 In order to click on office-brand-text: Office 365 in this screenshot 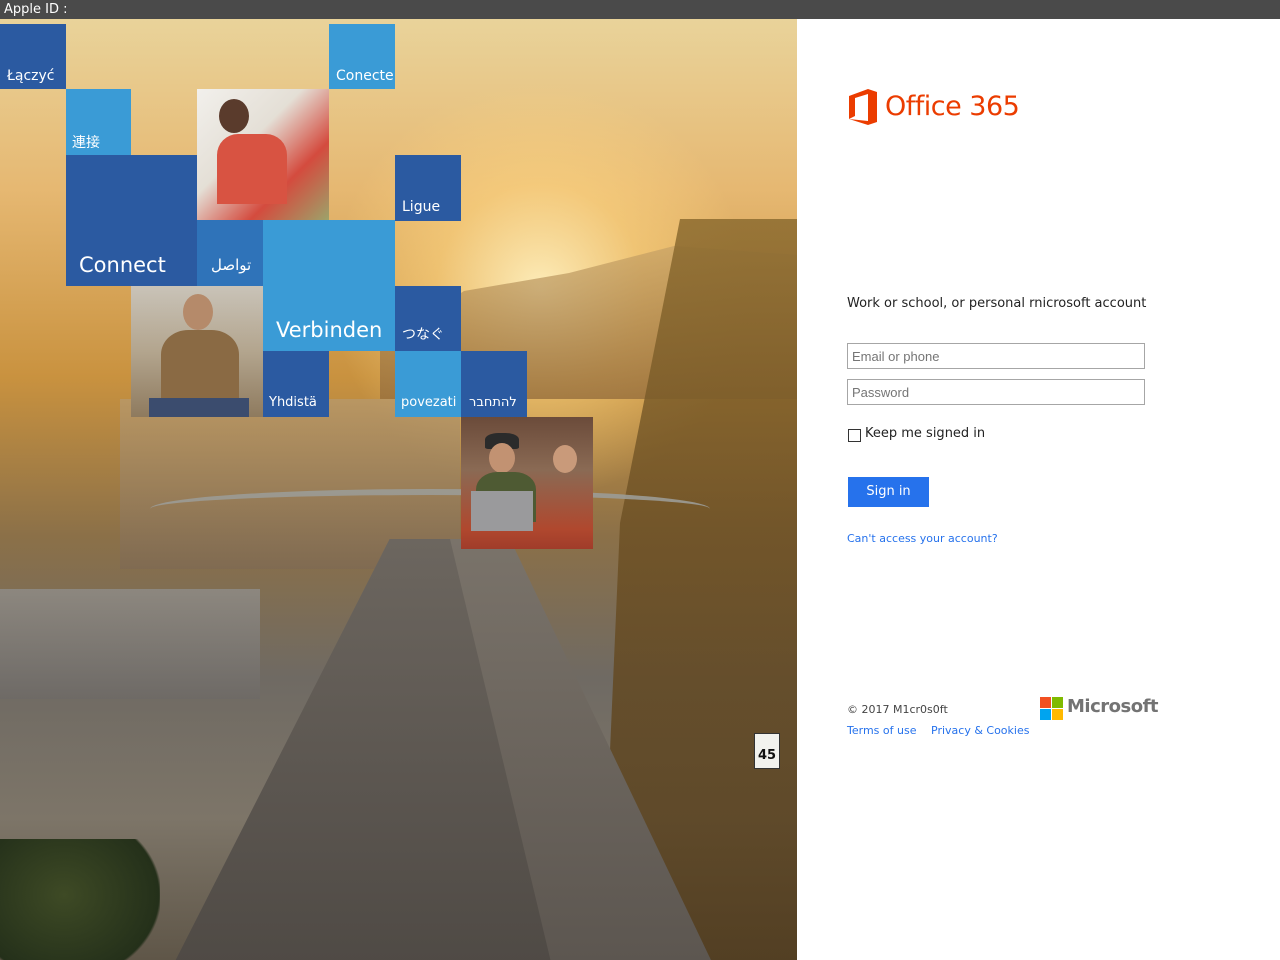, I will do `click(952, 106)`.